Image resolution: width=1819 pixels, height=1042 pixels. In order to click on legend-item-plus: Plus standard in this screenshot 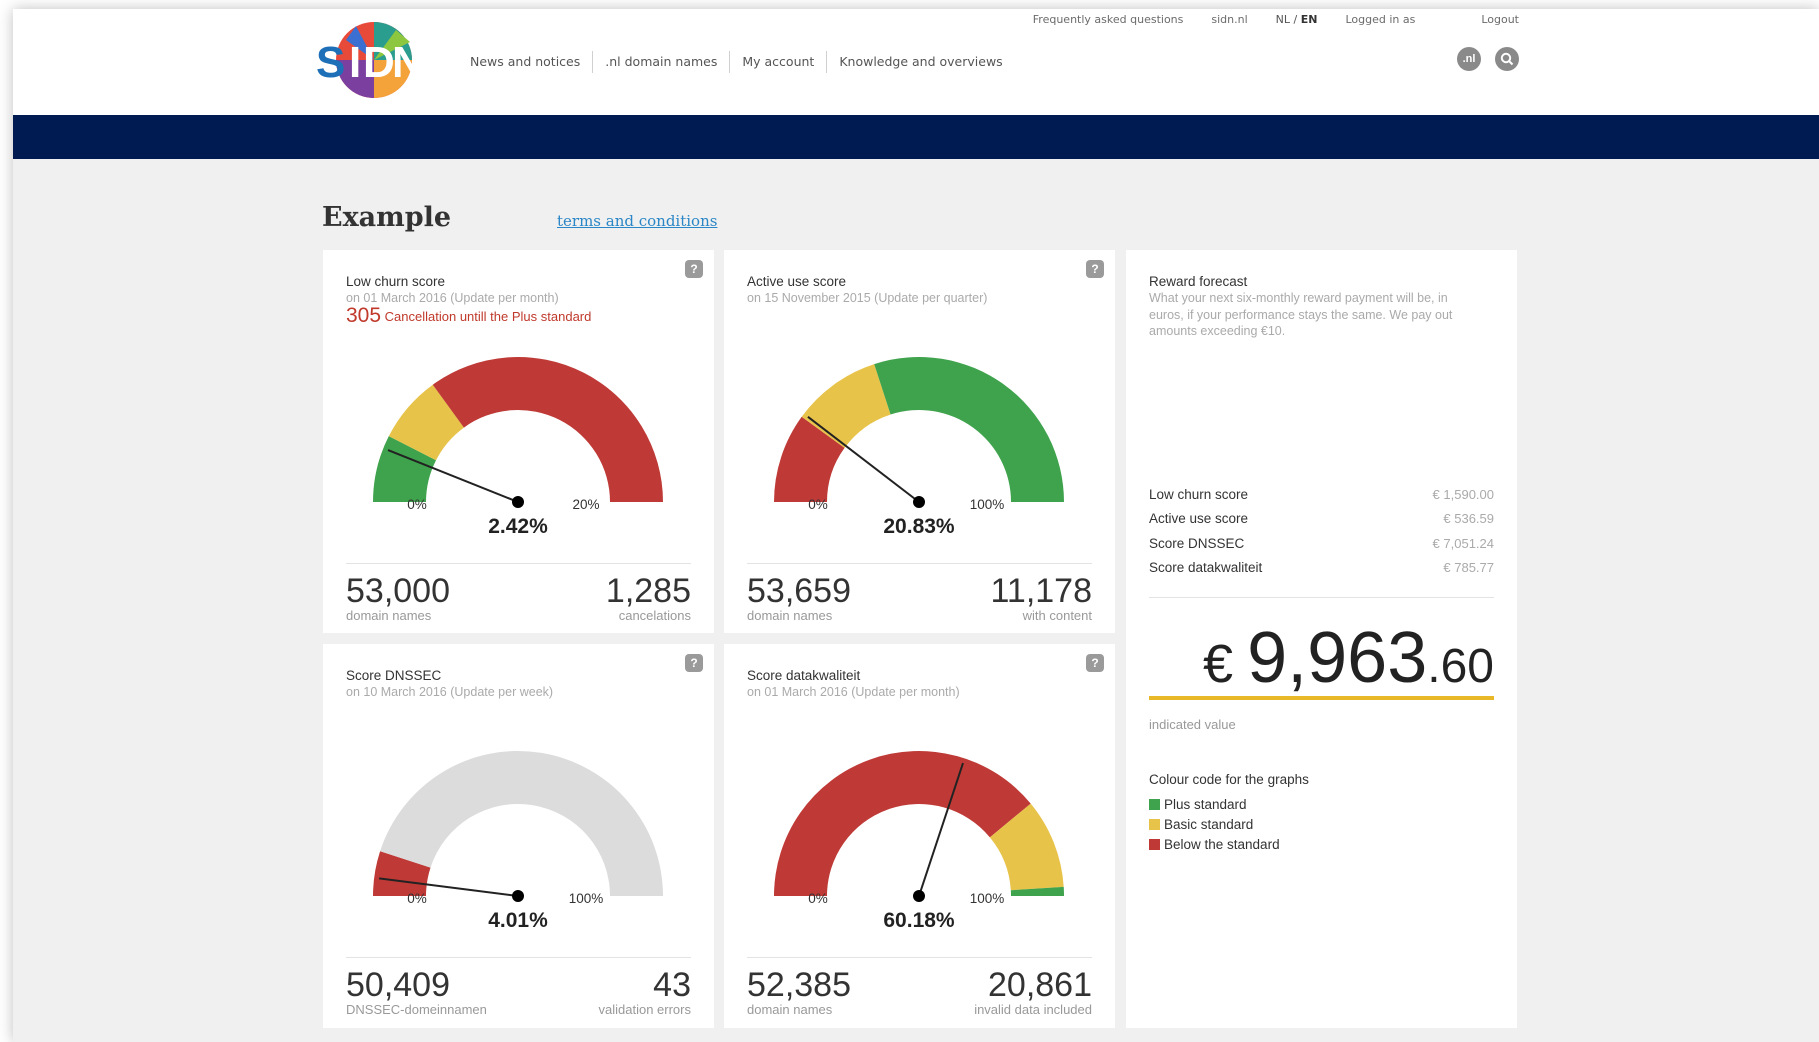, I will do `click(1214, 804)`.